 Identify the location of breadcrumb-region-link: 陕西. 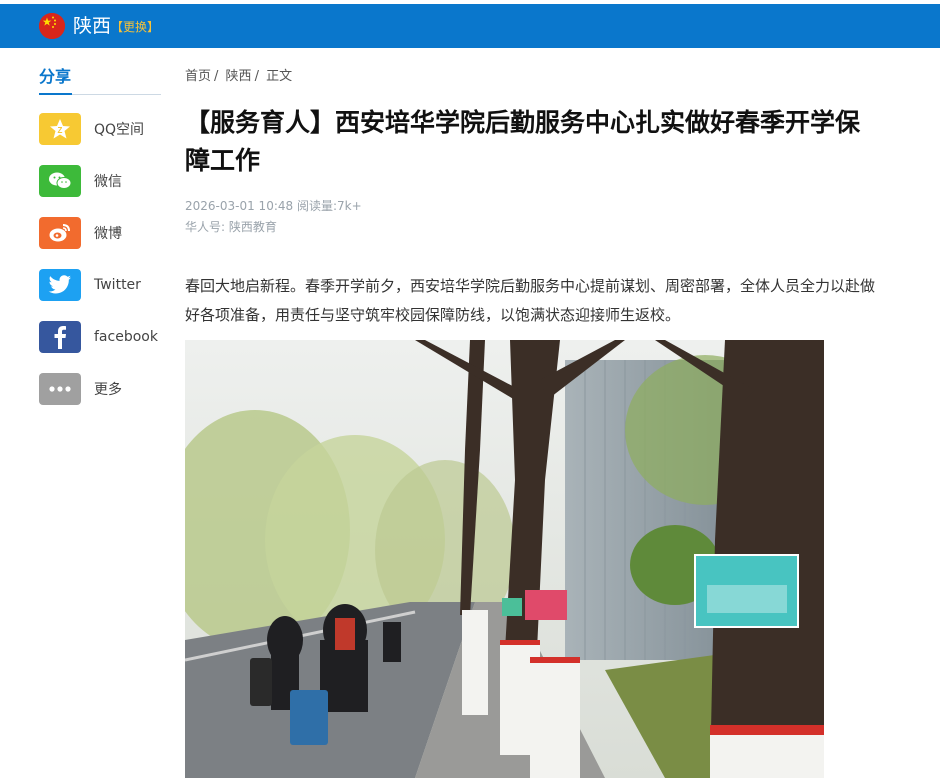
(239, 76).